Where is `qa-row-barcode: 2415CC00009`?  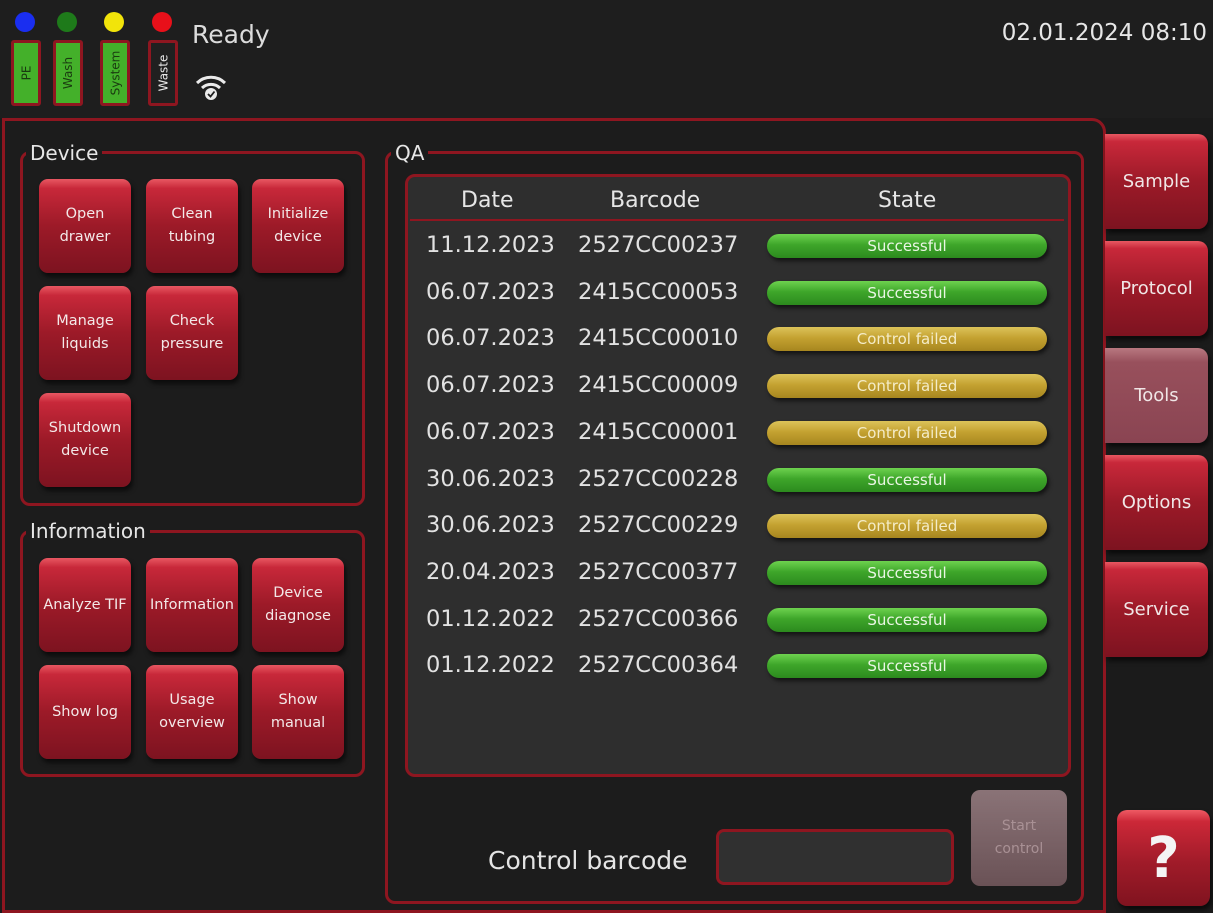 qa-row-barcode: 2415CC00009 is located at coordinates (658, 385).